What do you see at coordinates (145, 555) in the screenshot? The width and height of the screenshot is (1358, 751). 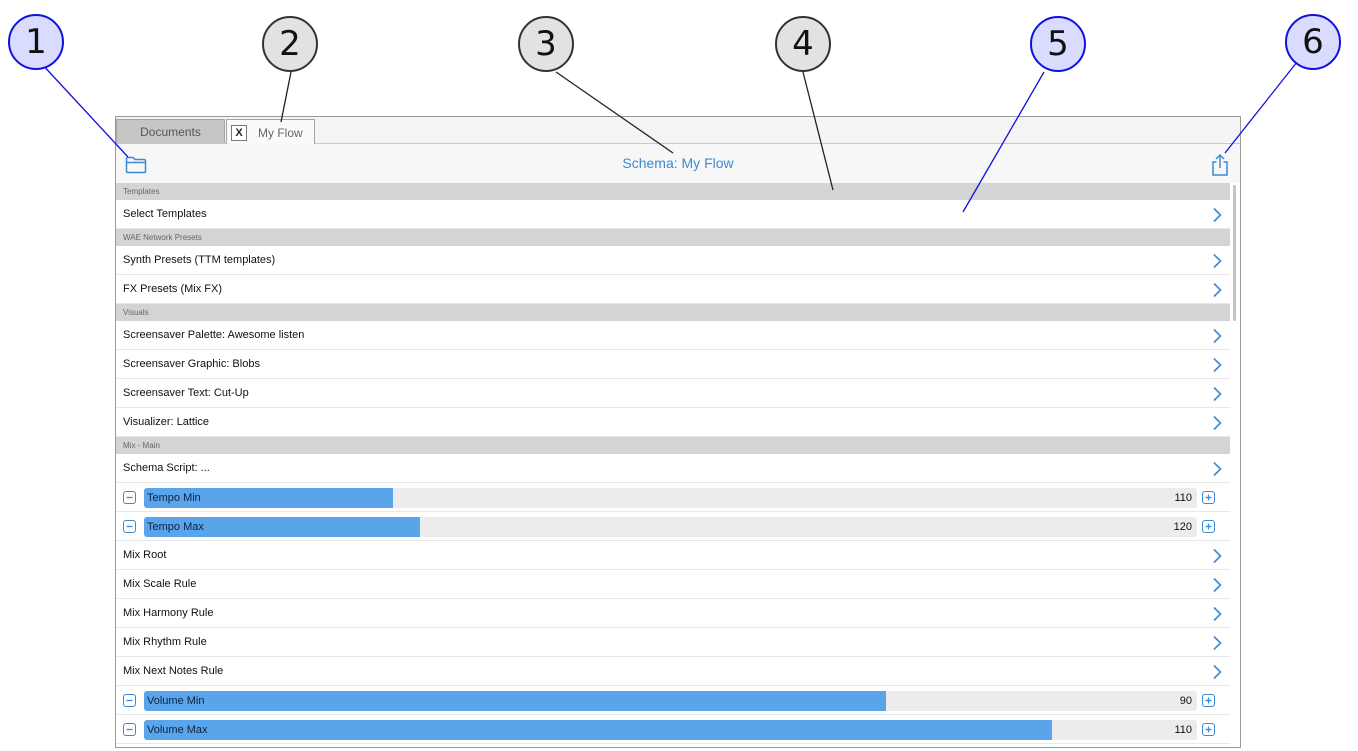 I see `list-item-label: Mix Root` at bounding box center [145, 555].